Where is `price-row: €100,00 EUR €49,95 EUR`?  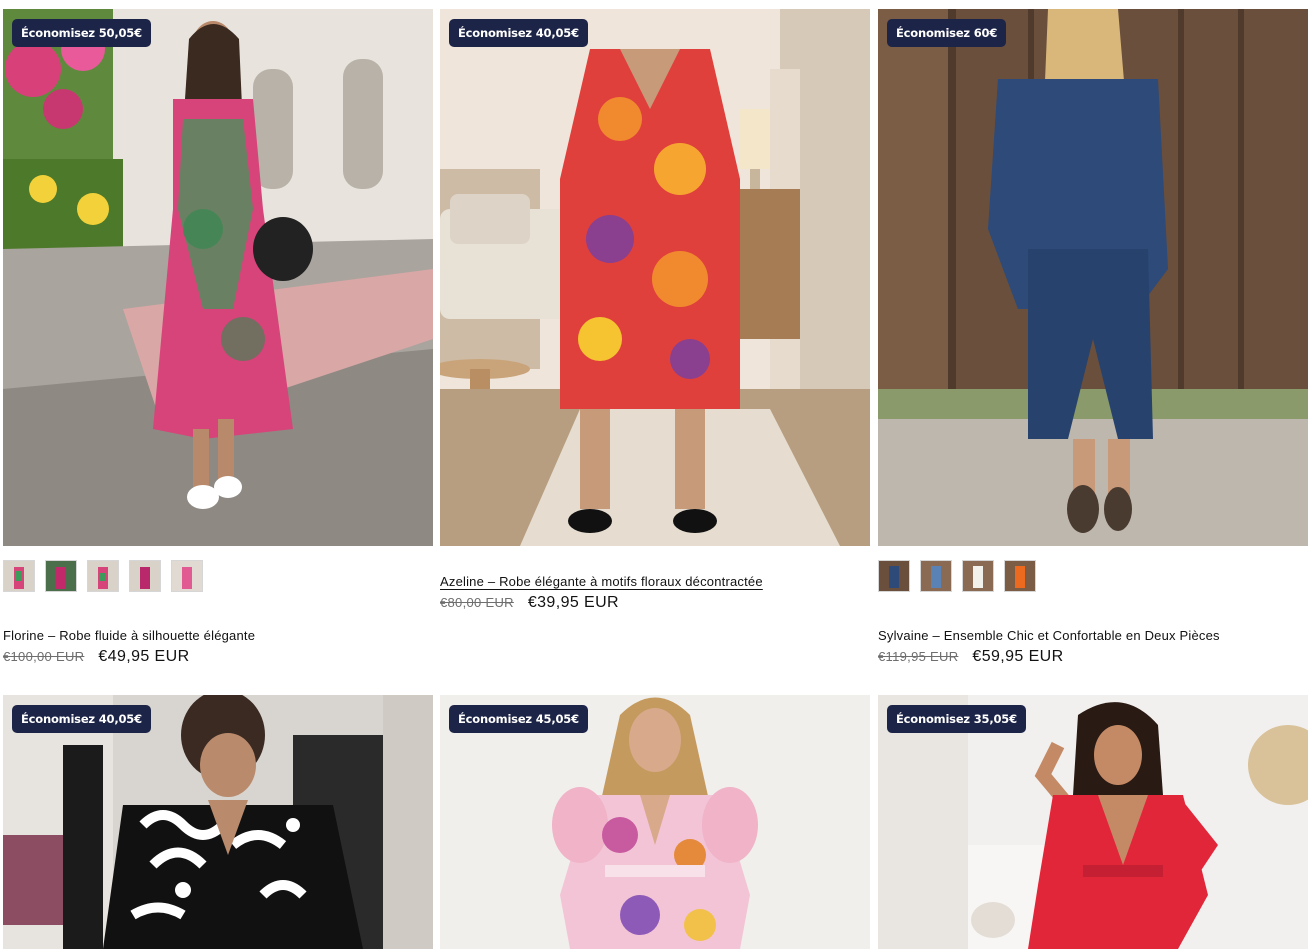 price-row: €100,00 EUR €49,95 EUR is located at coordinates (218, 657).